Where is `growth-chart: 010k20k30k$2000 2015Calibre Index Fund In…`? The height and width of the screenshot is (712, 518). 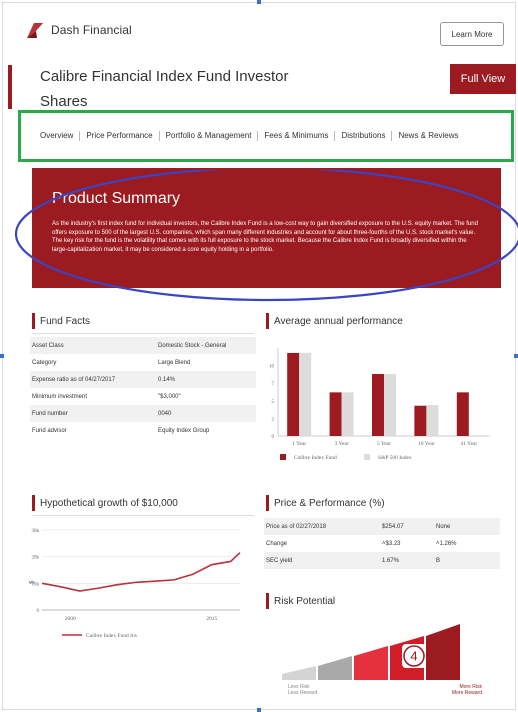 growth-chart: 010k20k30k$2000 2015Calibre Index Fund In… is located at coordinates (134, 584).